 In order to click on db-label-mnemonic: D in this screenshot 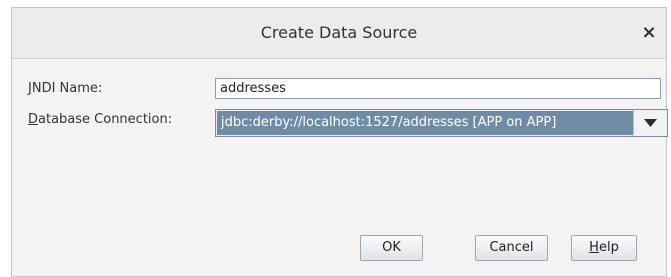, I will do `click(33, 119)`.